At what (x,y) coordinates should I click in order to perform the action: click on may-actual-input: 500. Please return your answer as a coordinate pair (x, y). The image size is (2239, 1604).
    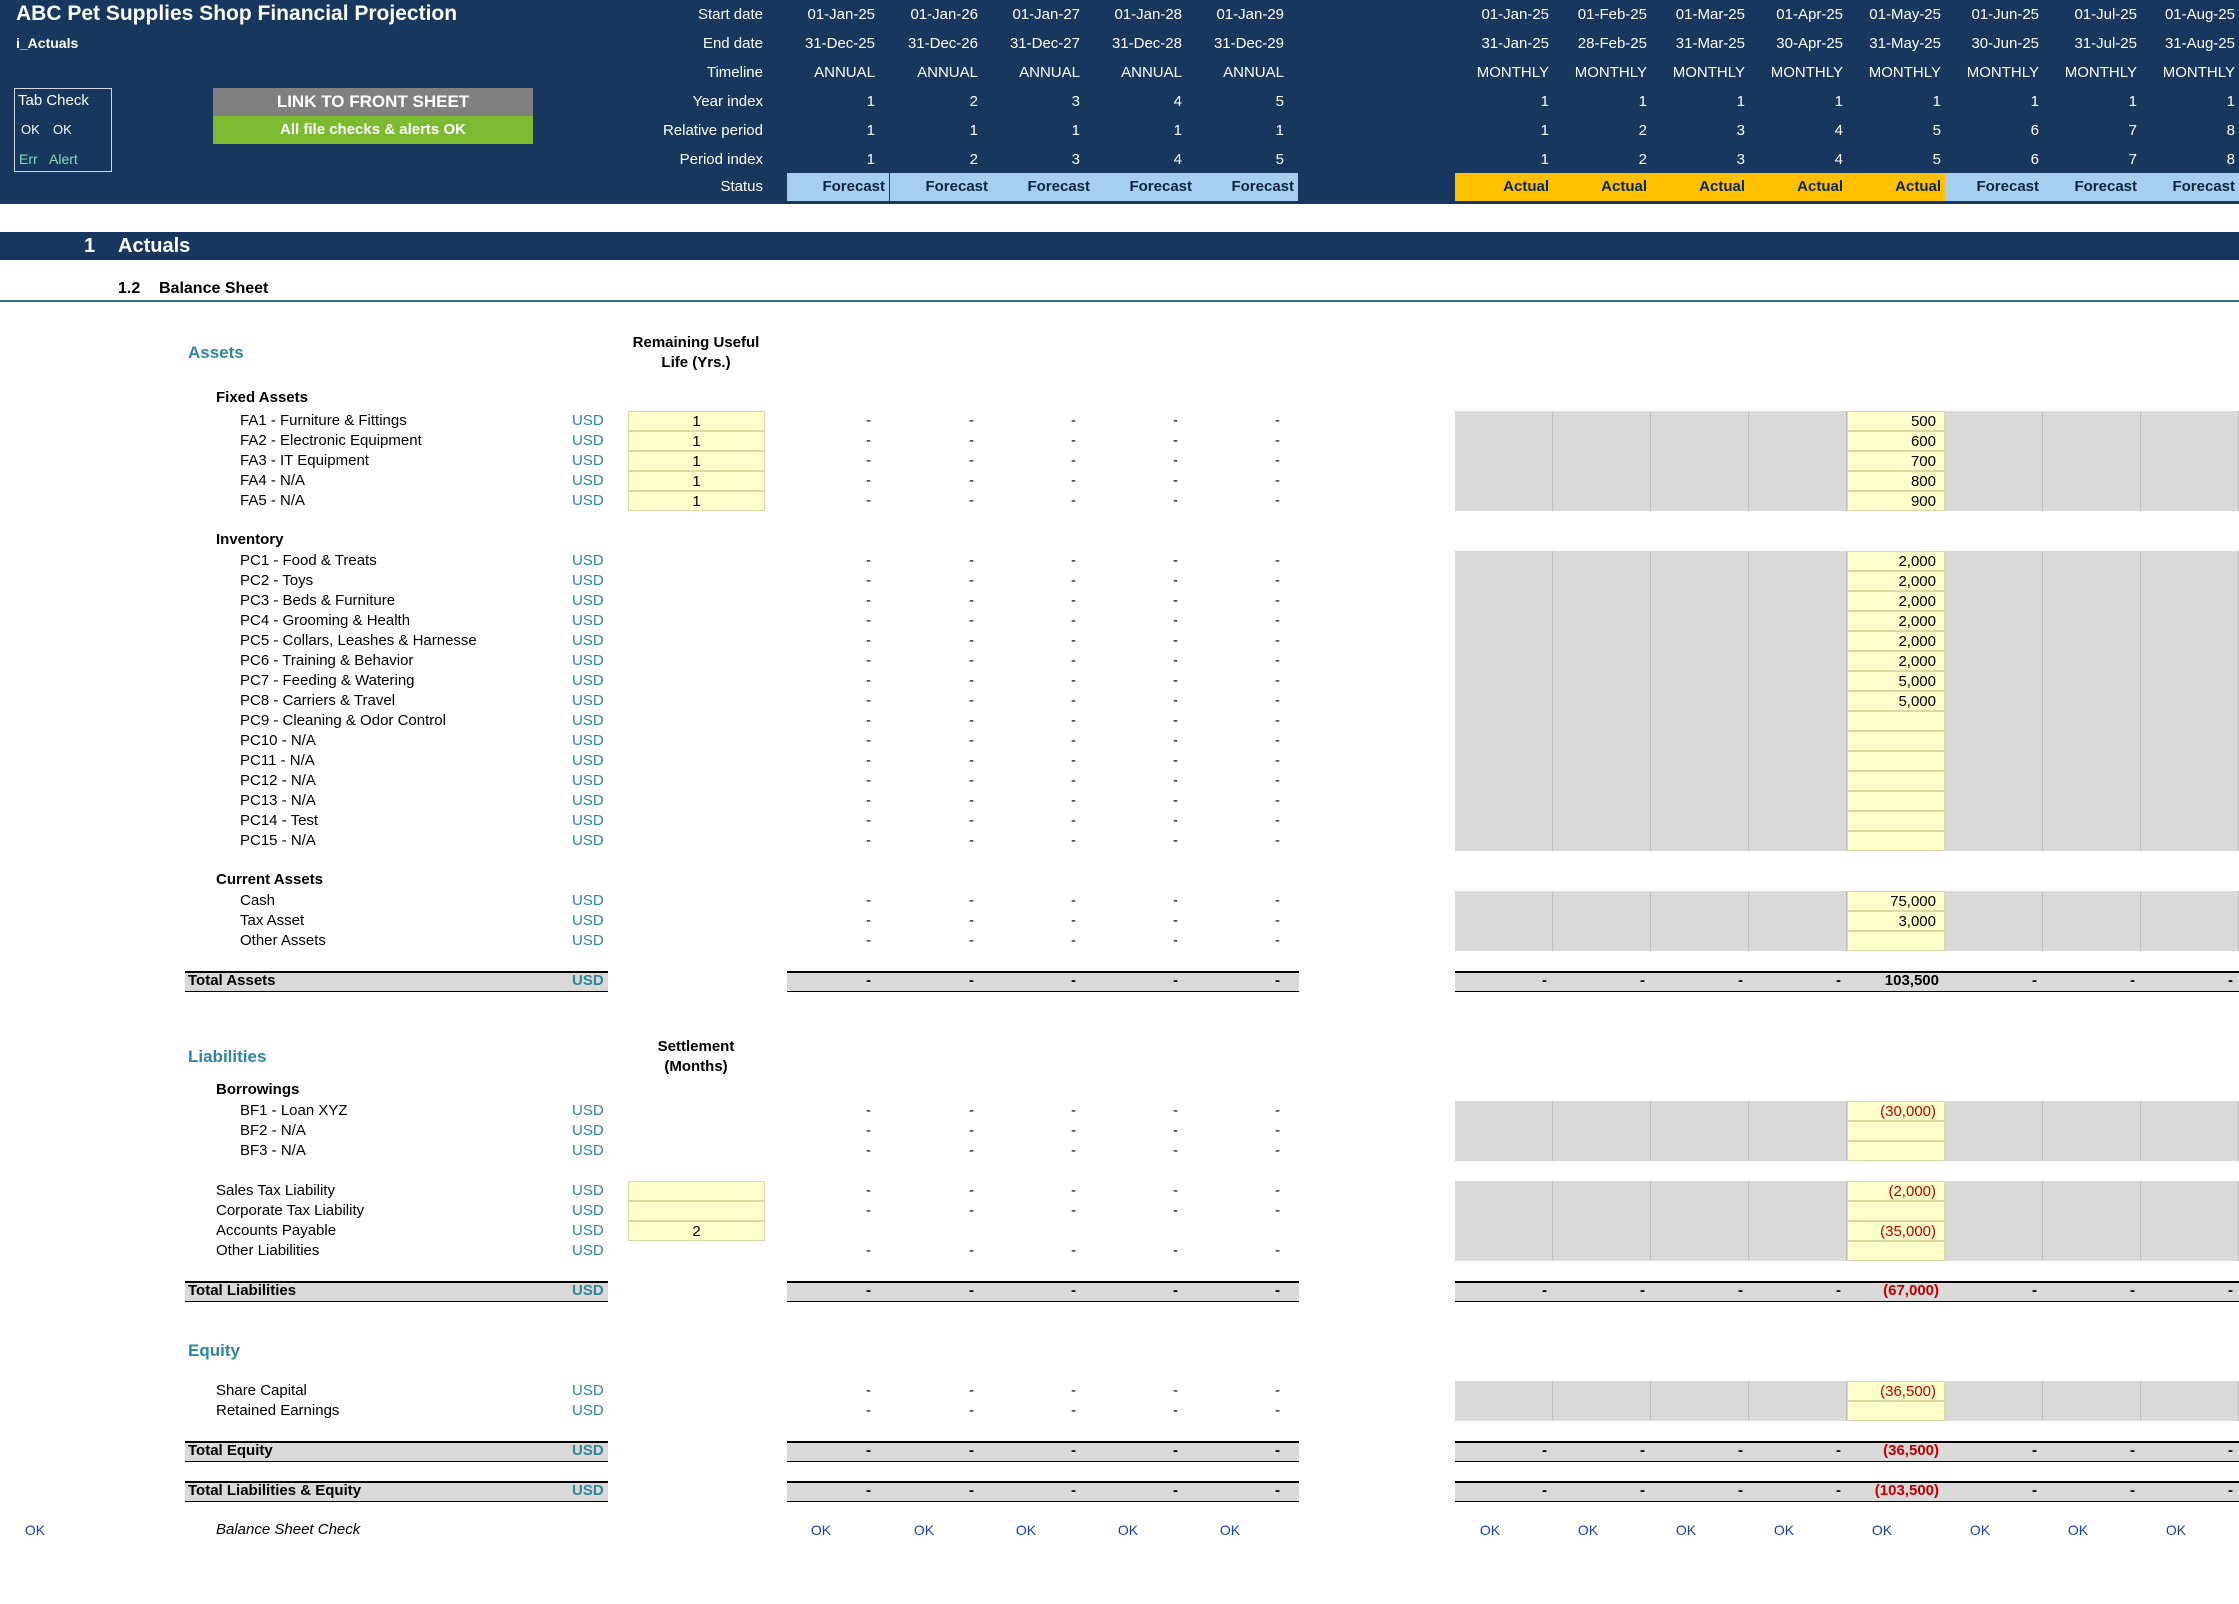
    Looking at the image, I should click on (1896, 421).